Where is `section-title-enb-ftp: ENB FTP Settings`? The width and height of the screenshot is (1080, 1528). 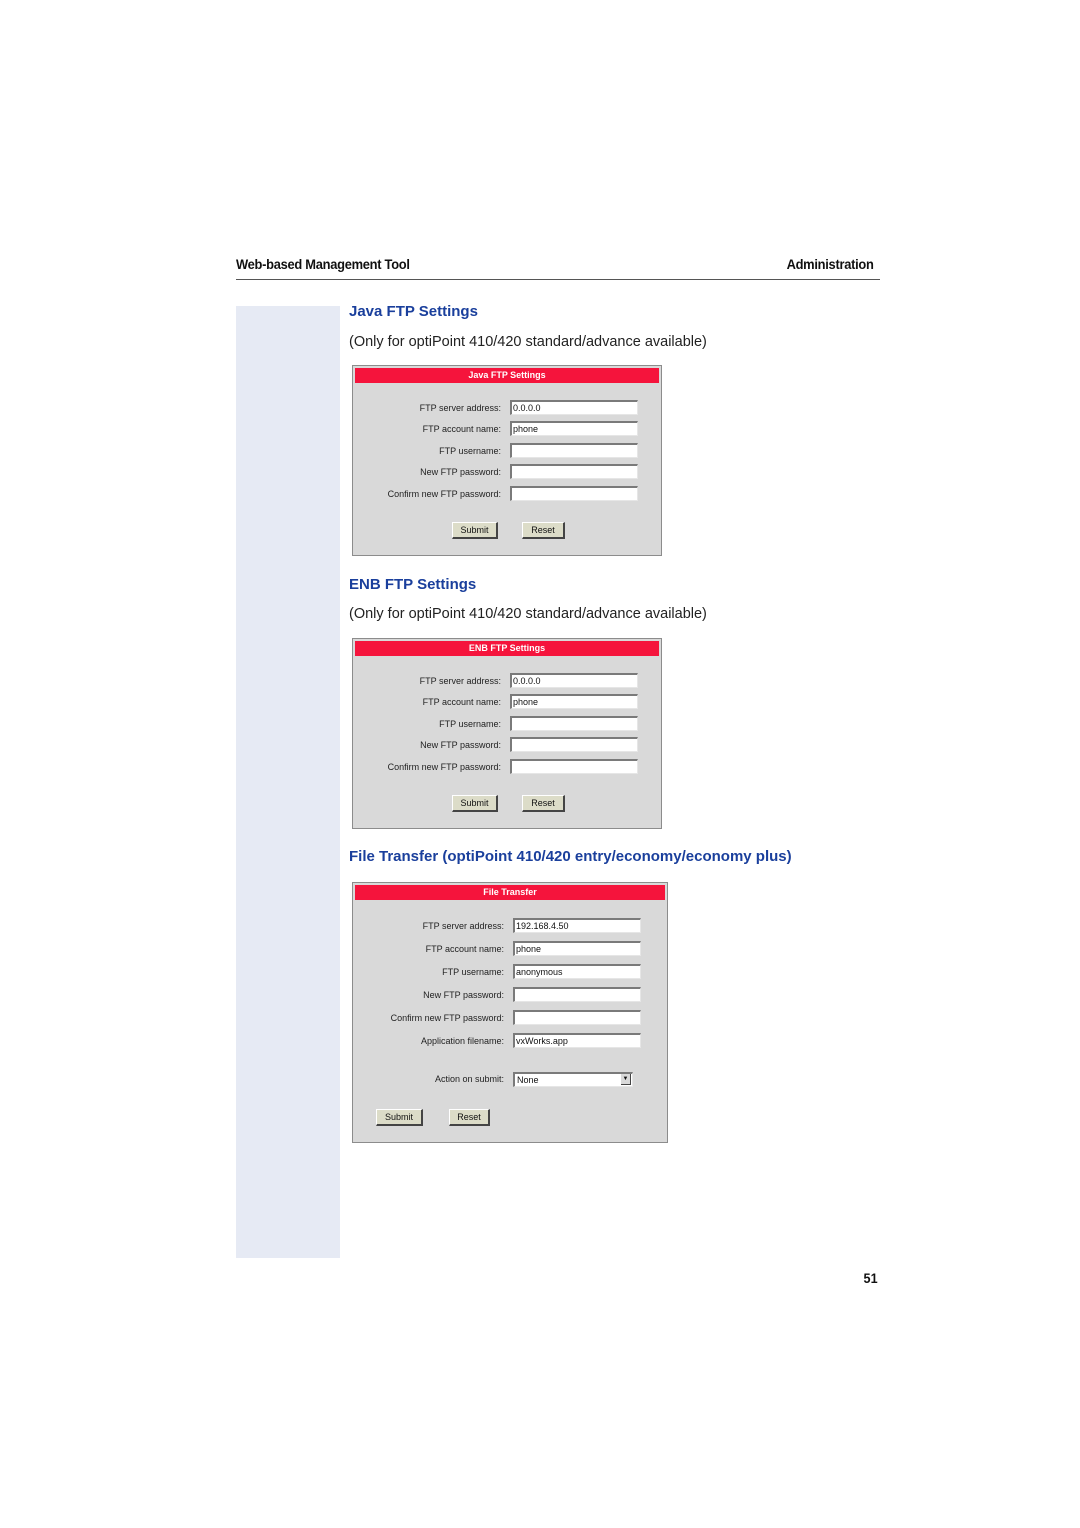
section-title-enb-ftp: ENB FTP Settings is located at coordinates (413, 584).